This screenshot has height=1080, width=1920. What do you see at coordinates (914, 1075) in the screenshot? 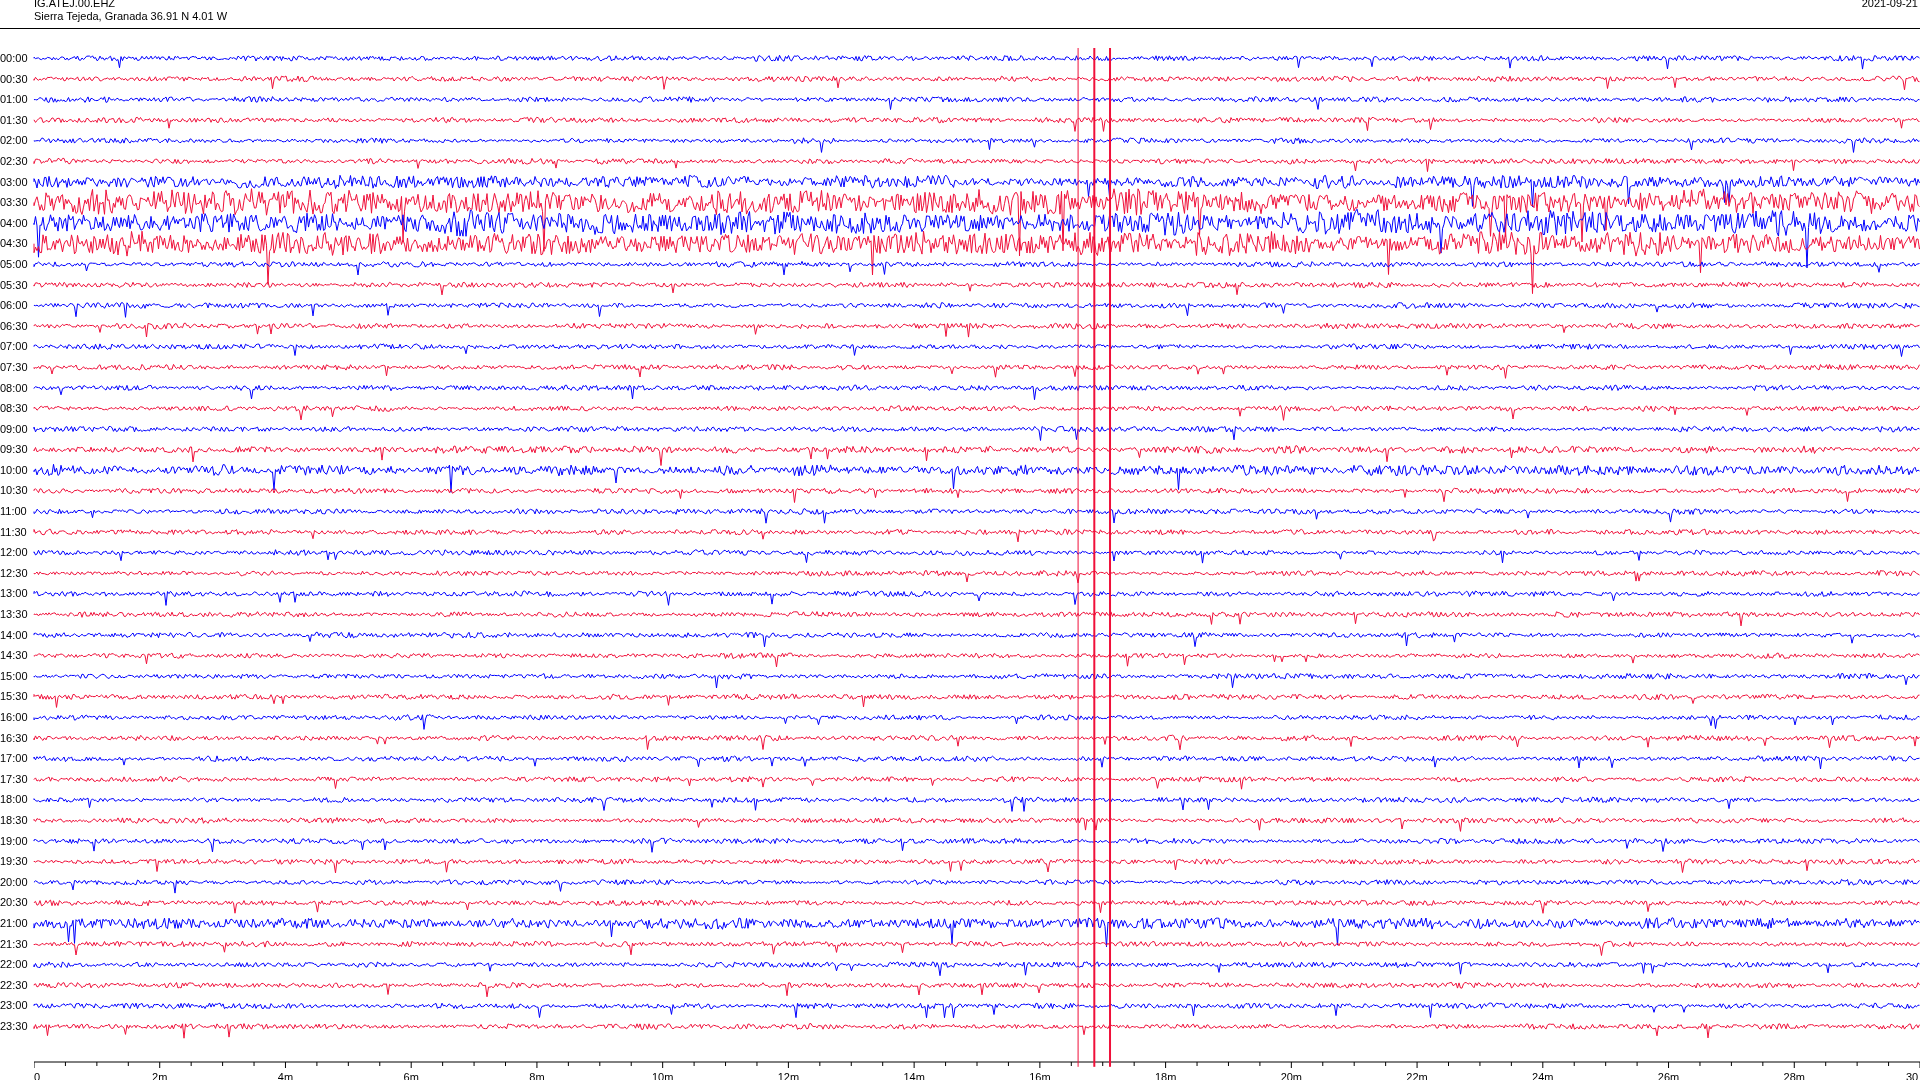
I see `axis-label: 14m` at bounding box center [914, 1075].